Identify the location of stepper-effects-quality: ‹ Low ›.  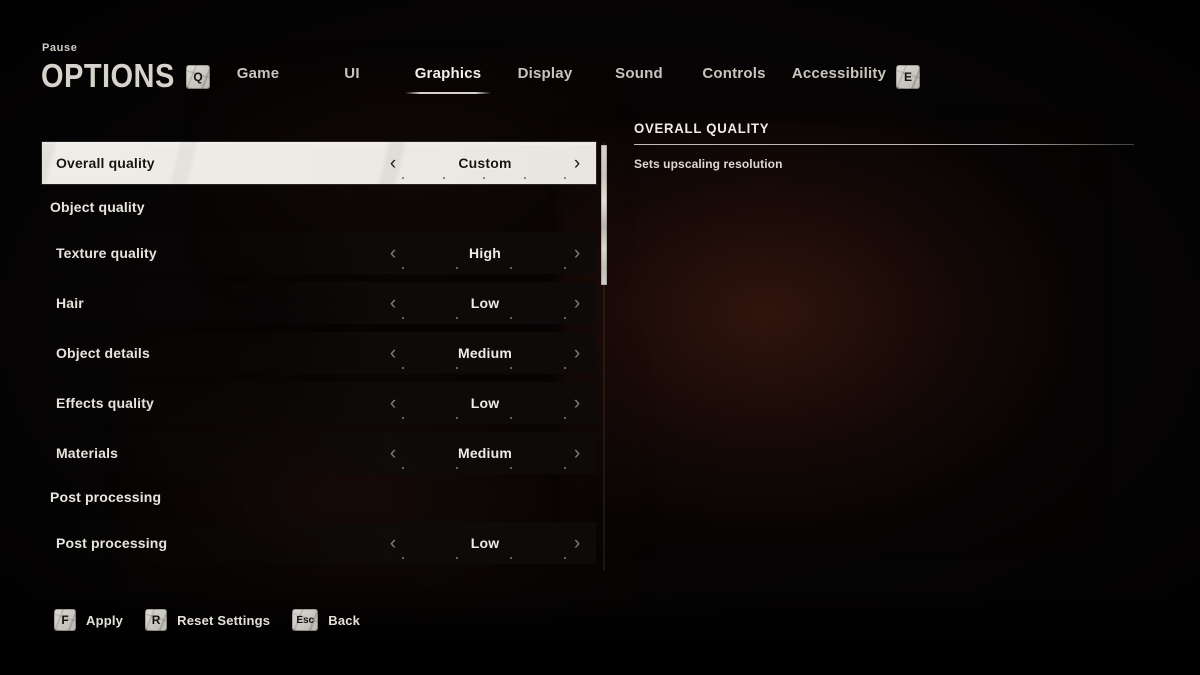
(484, 403).